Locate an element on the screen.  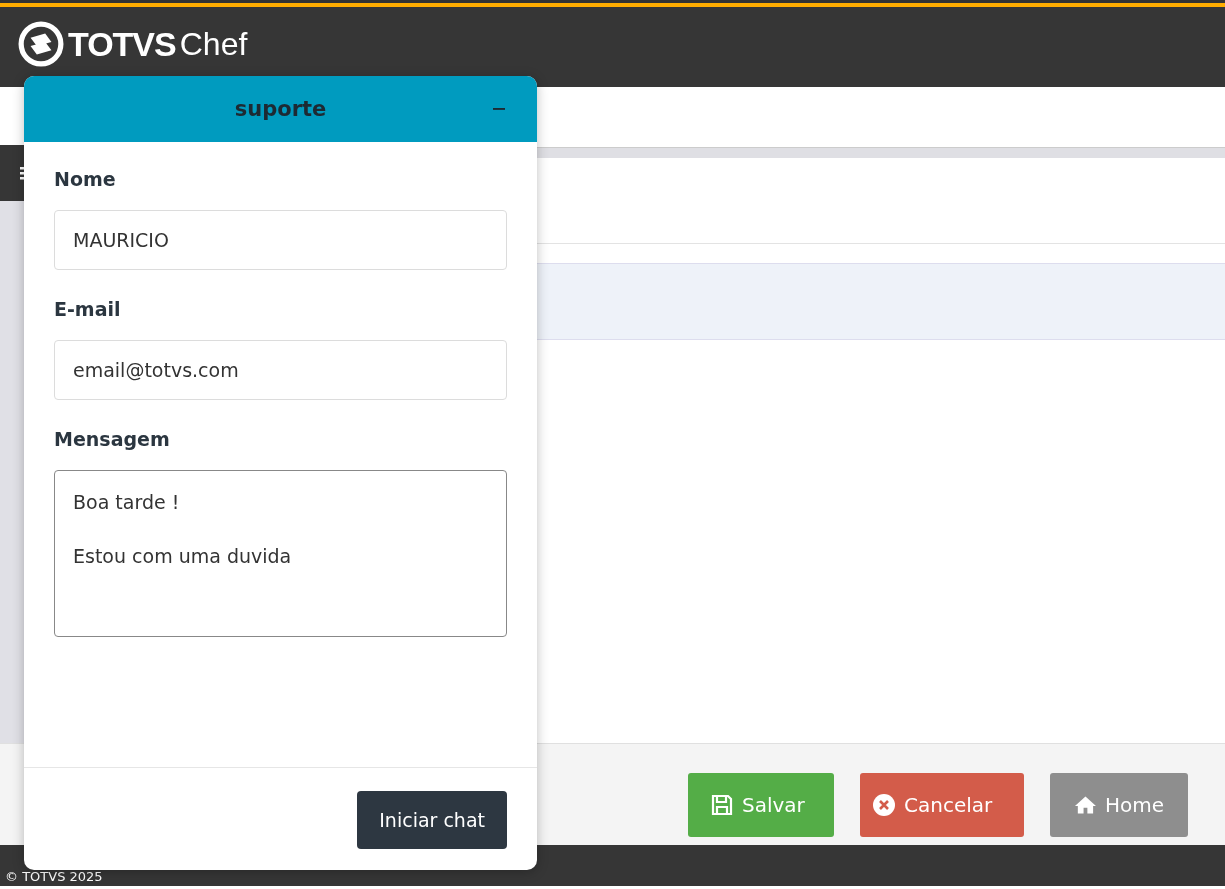
logo-text: TOTVS is located at coordinates (122, 44).